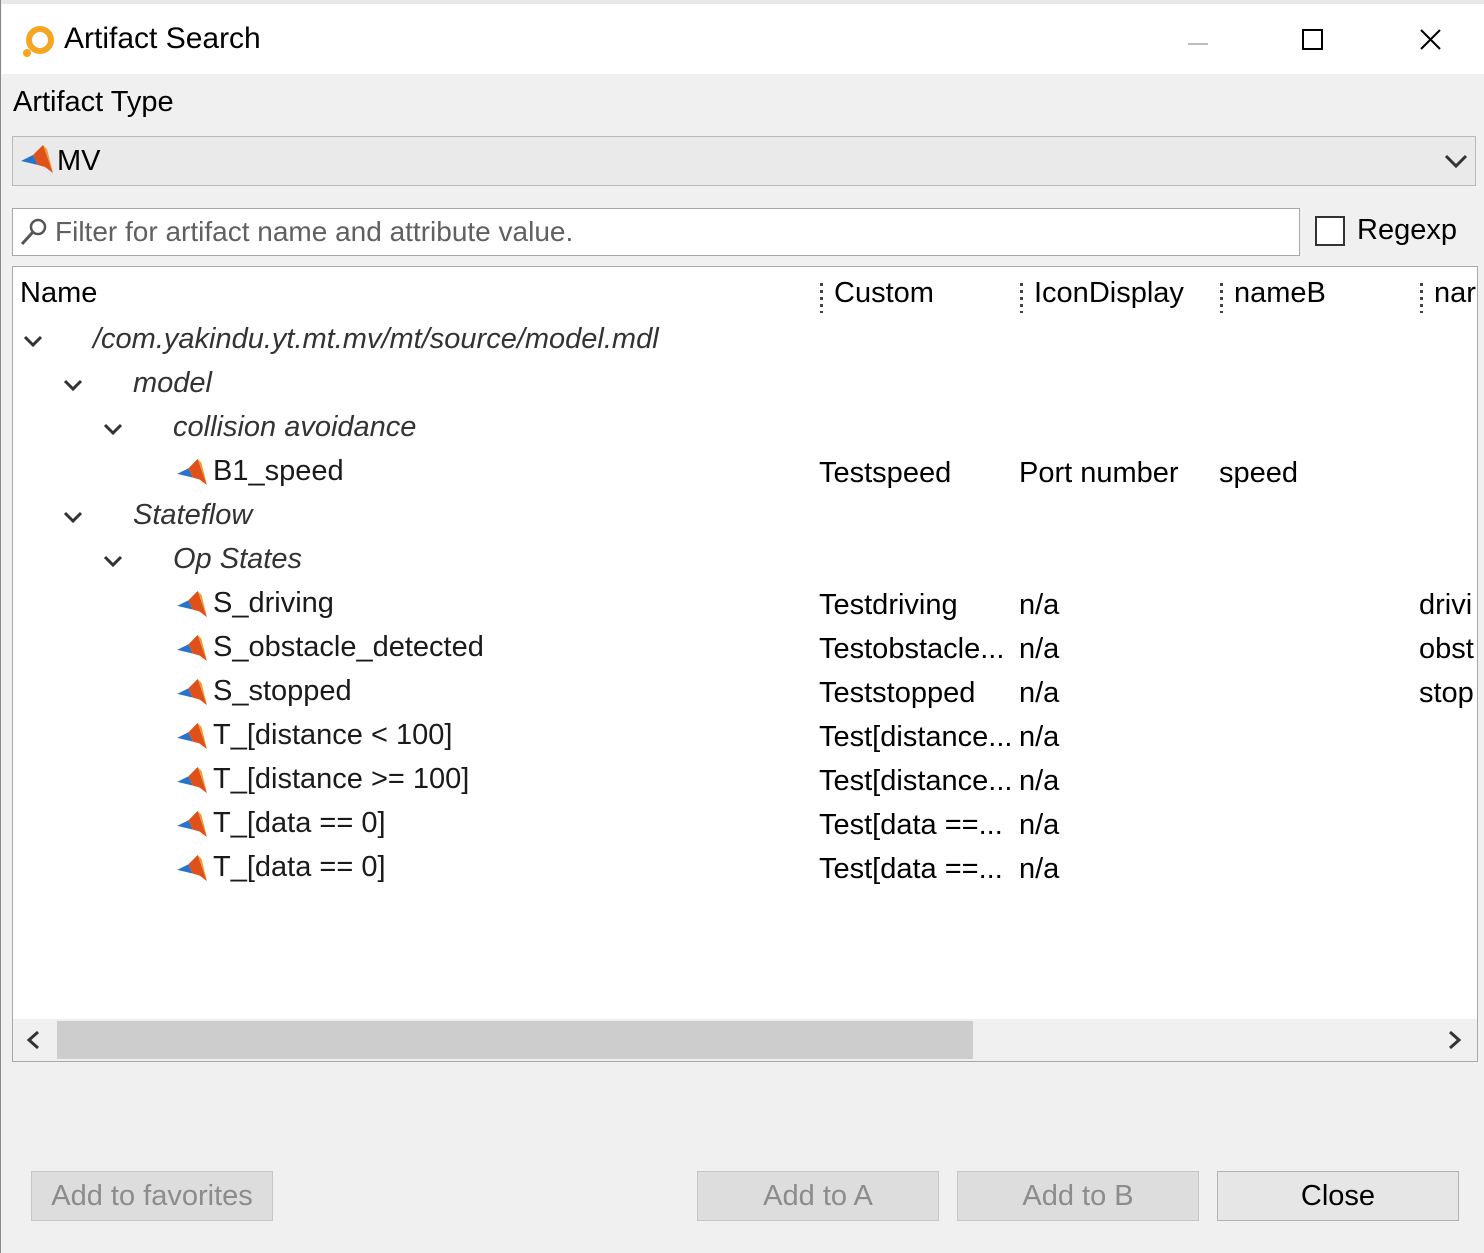 The image size is (1484, 1253). Describe the element at coordinates (38, 42) in the screenshot. I see `yakindu-logo-icon` at that location.